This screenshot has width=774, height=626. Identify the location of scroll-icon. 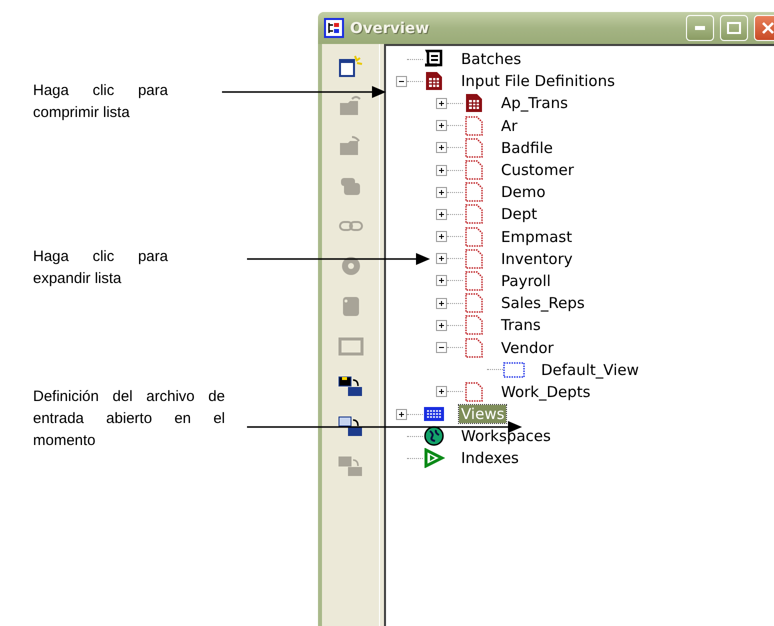
(434, 59).